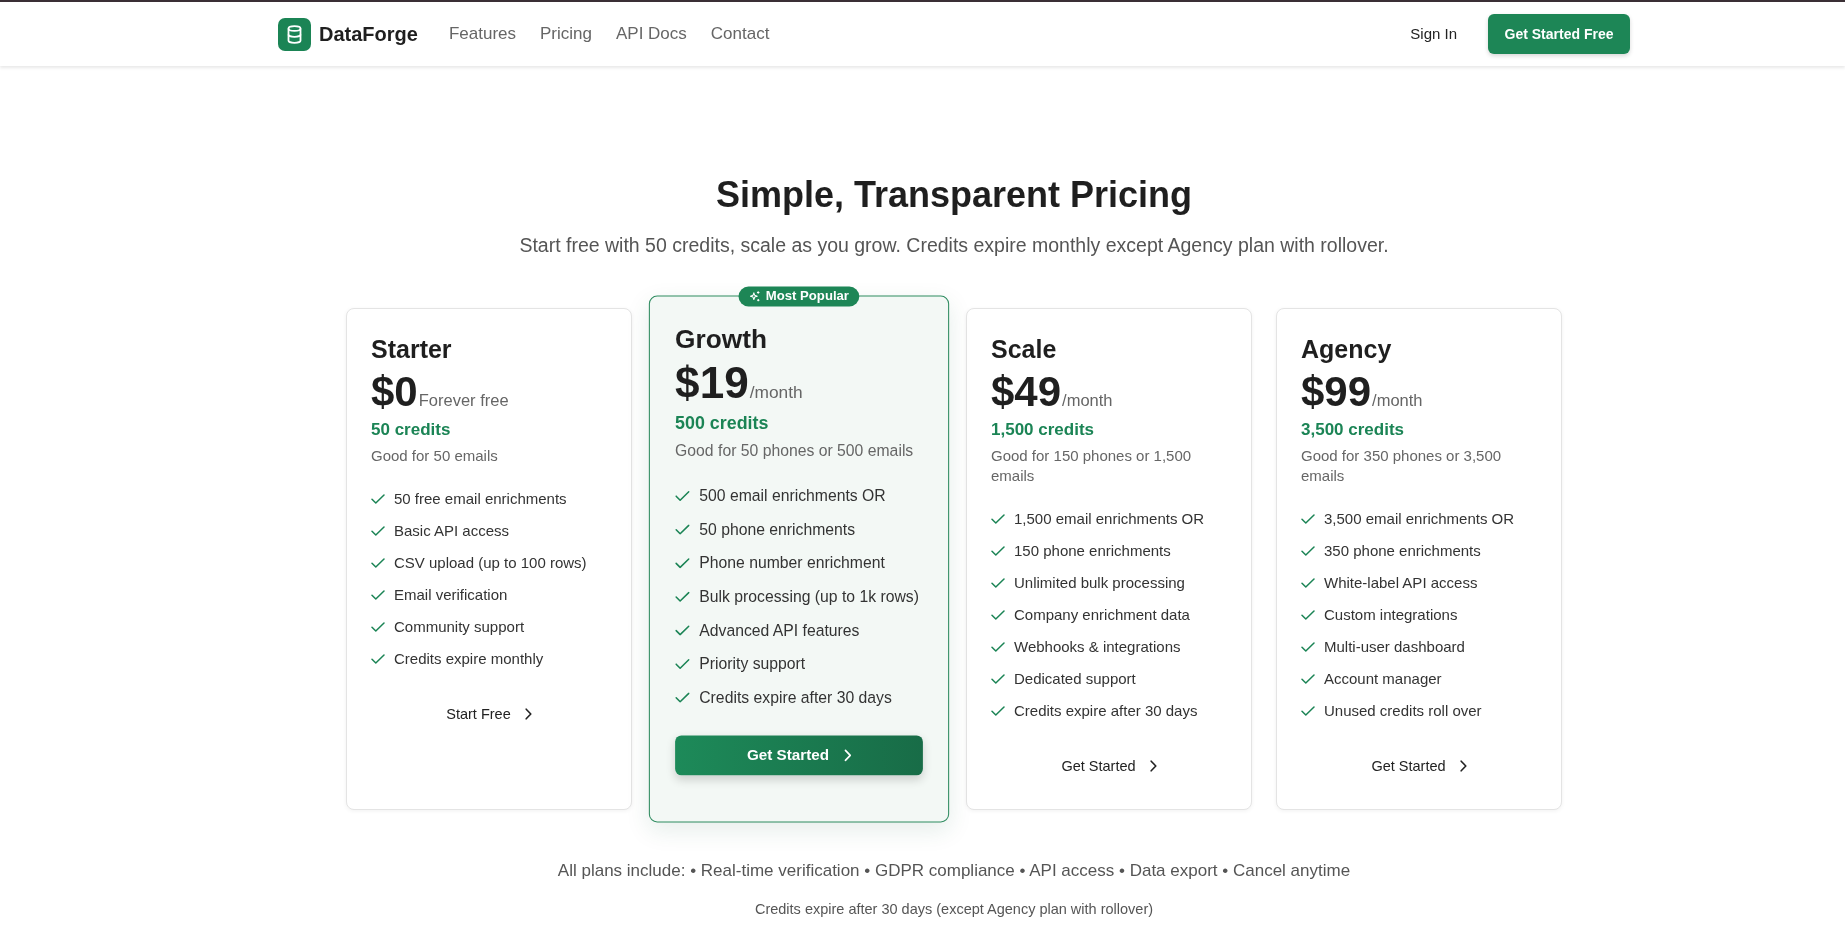 Image resolution: width=1845 pixels, height=943 pixels. Describe the element at coordinates (490, 563) in the screenshot. I see `feature-text: CSV upload (up to 100 rows)` at that location.